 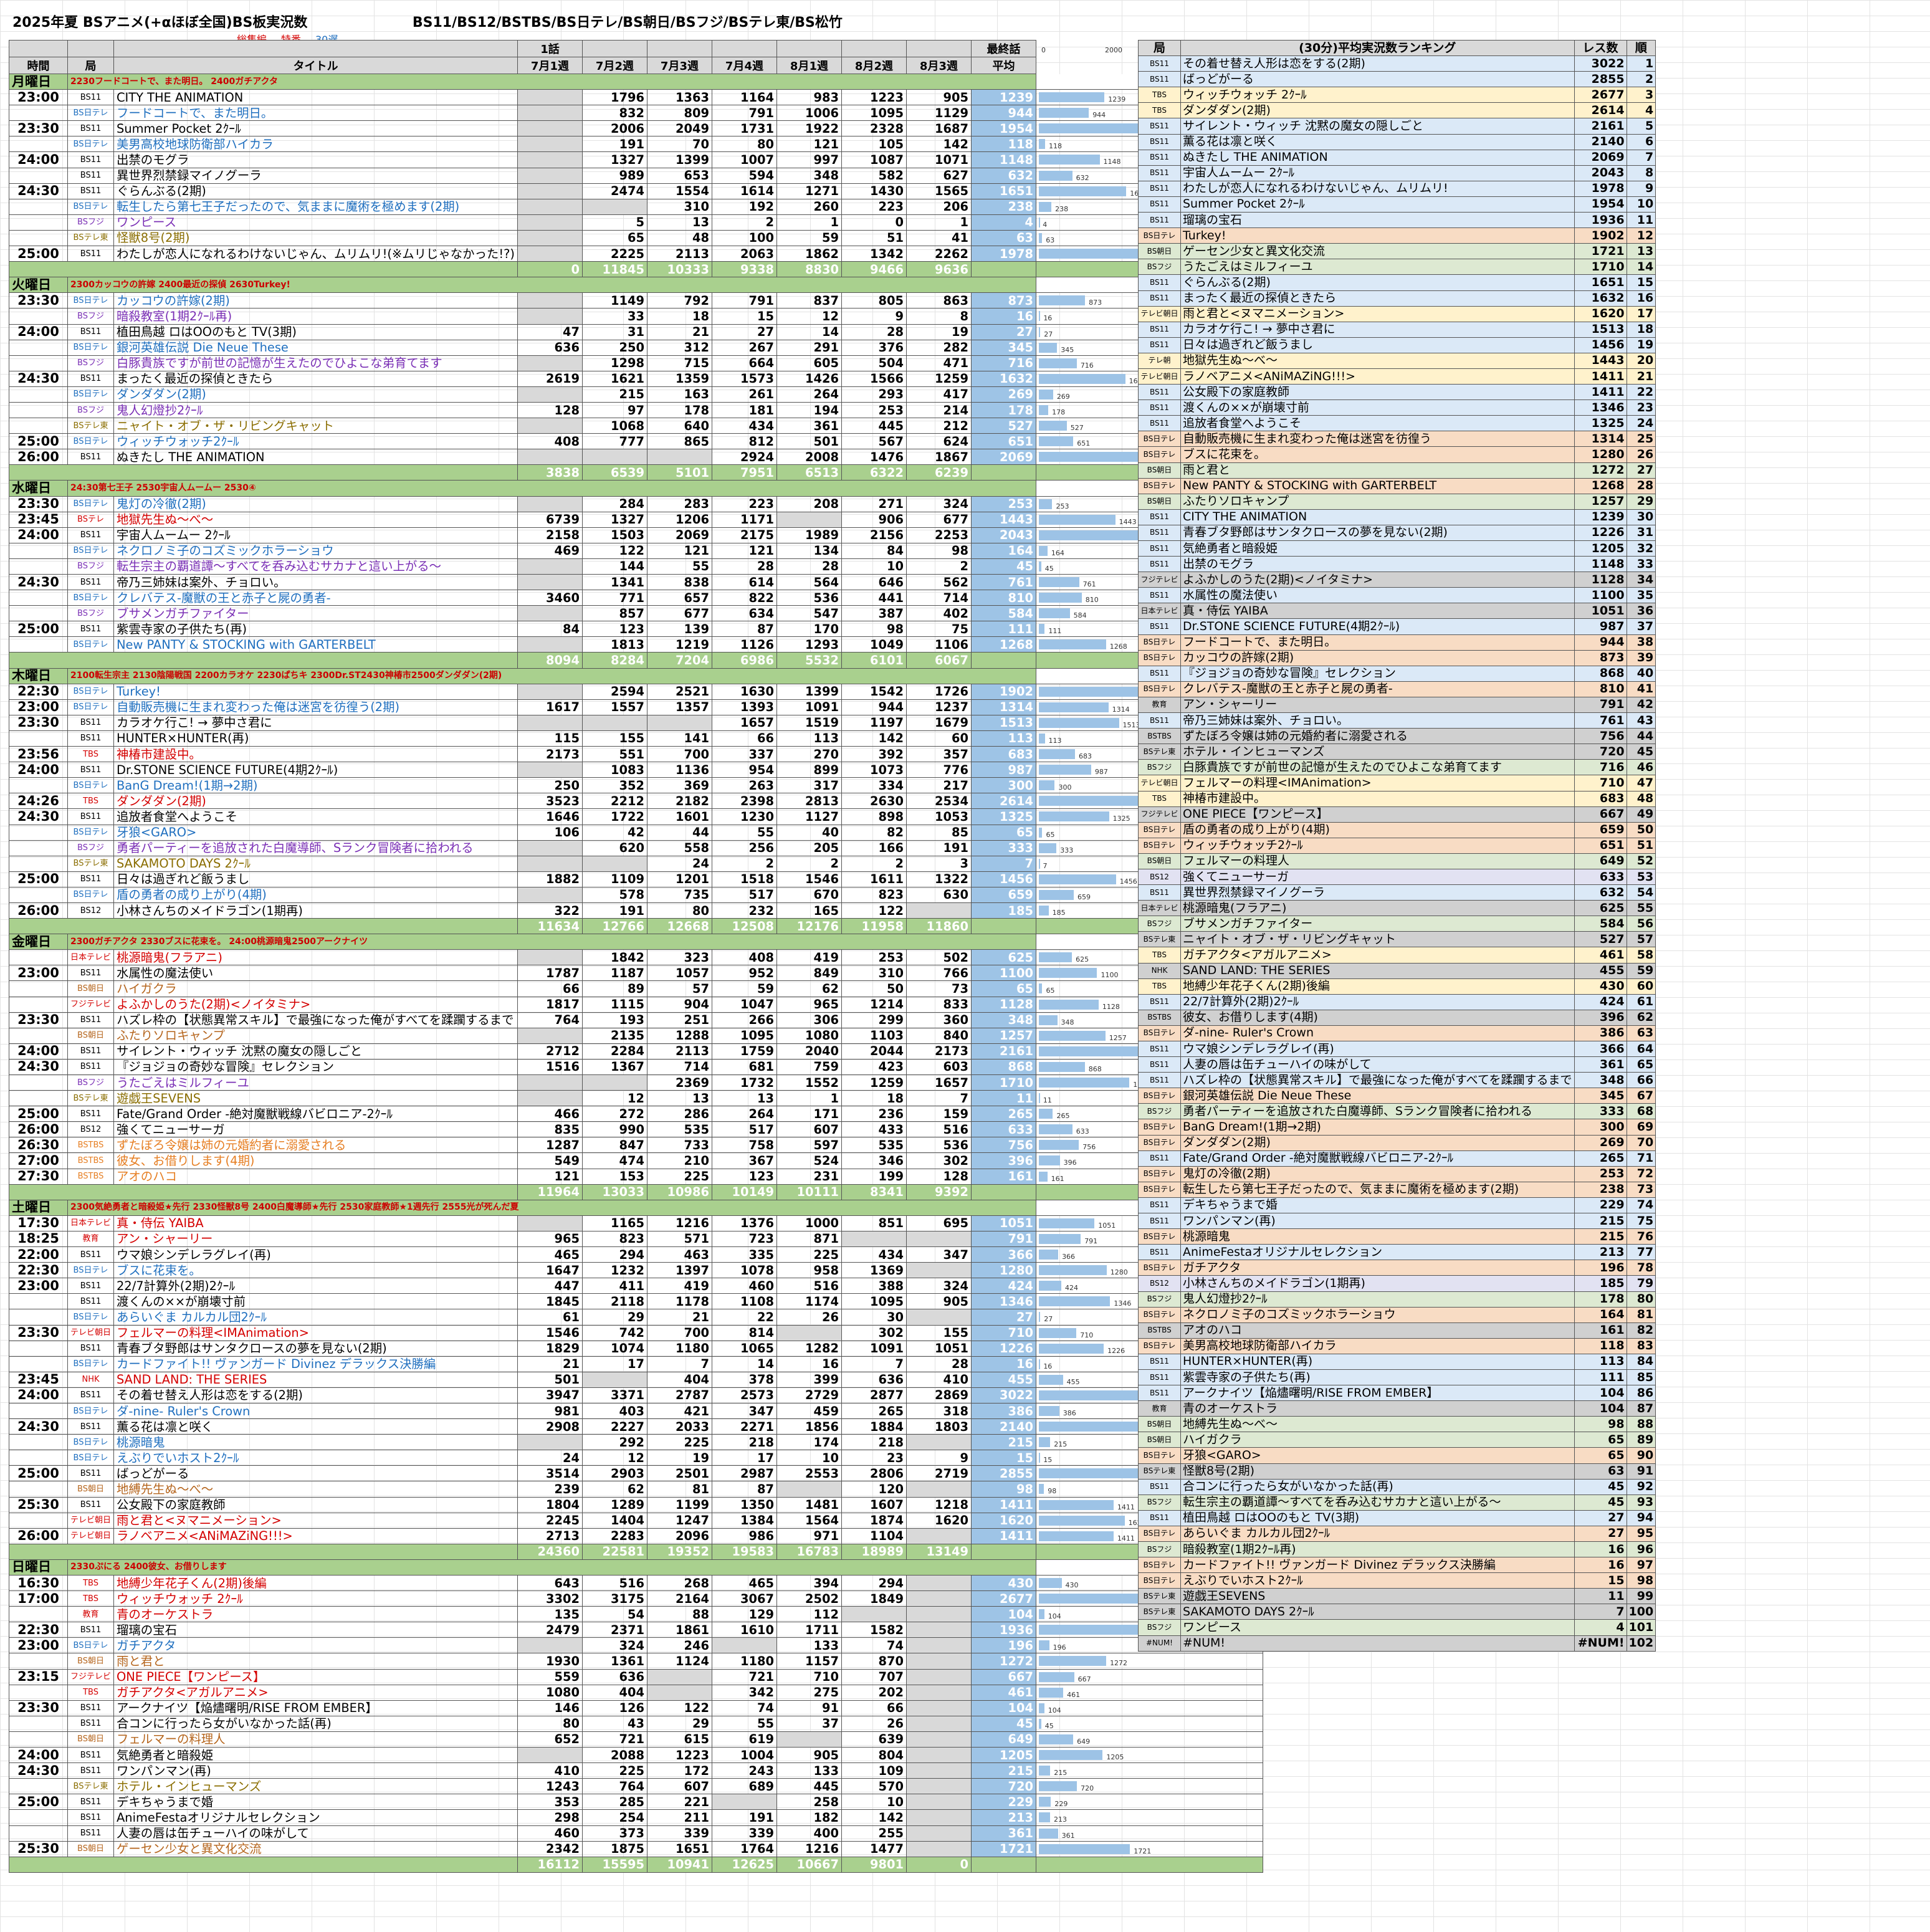 I want to click on weekly-count: 1732, so click(x=744, y=1082).